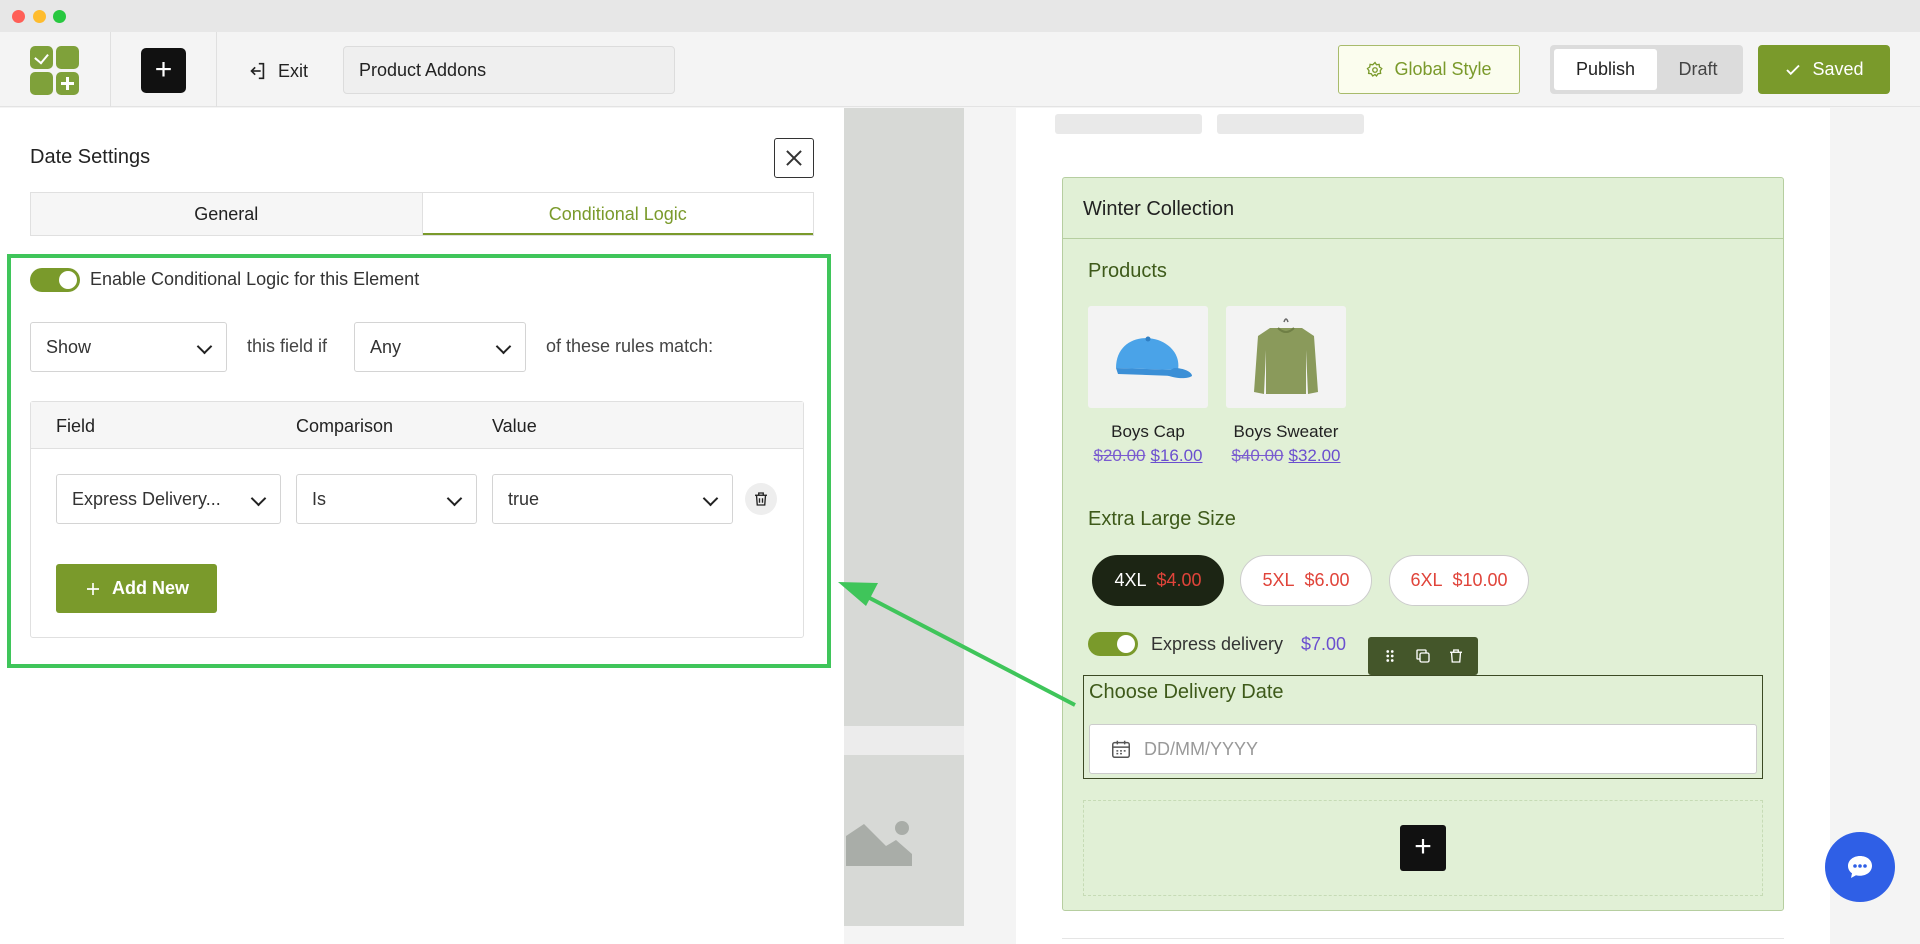 The width and height of the screenshot is (1920, 944). What do you see at coordinates (41, 57) in the screenshot?
I see `logo-check-tile` at bounding box center [41, 57].